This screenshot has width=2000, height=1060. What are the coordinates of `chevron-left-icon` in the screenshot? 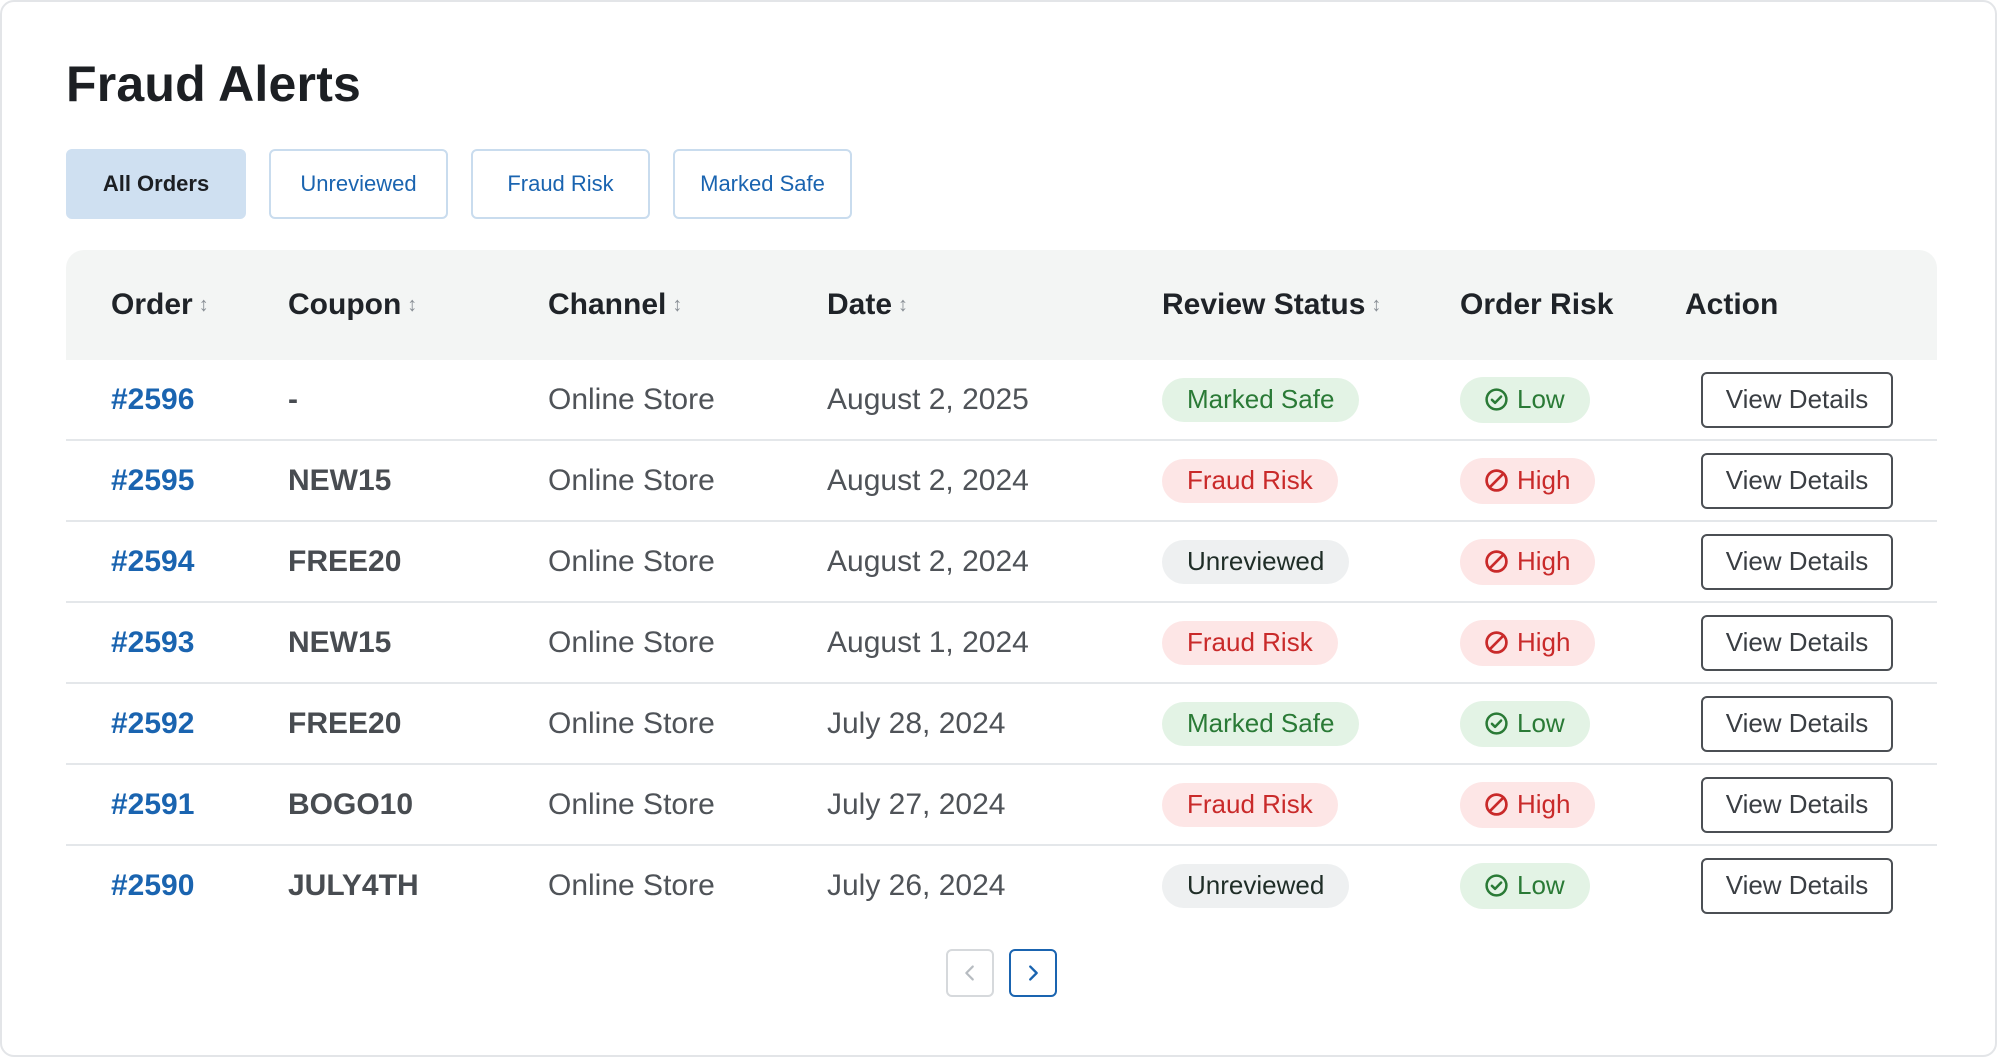 It's located at (969, 973).